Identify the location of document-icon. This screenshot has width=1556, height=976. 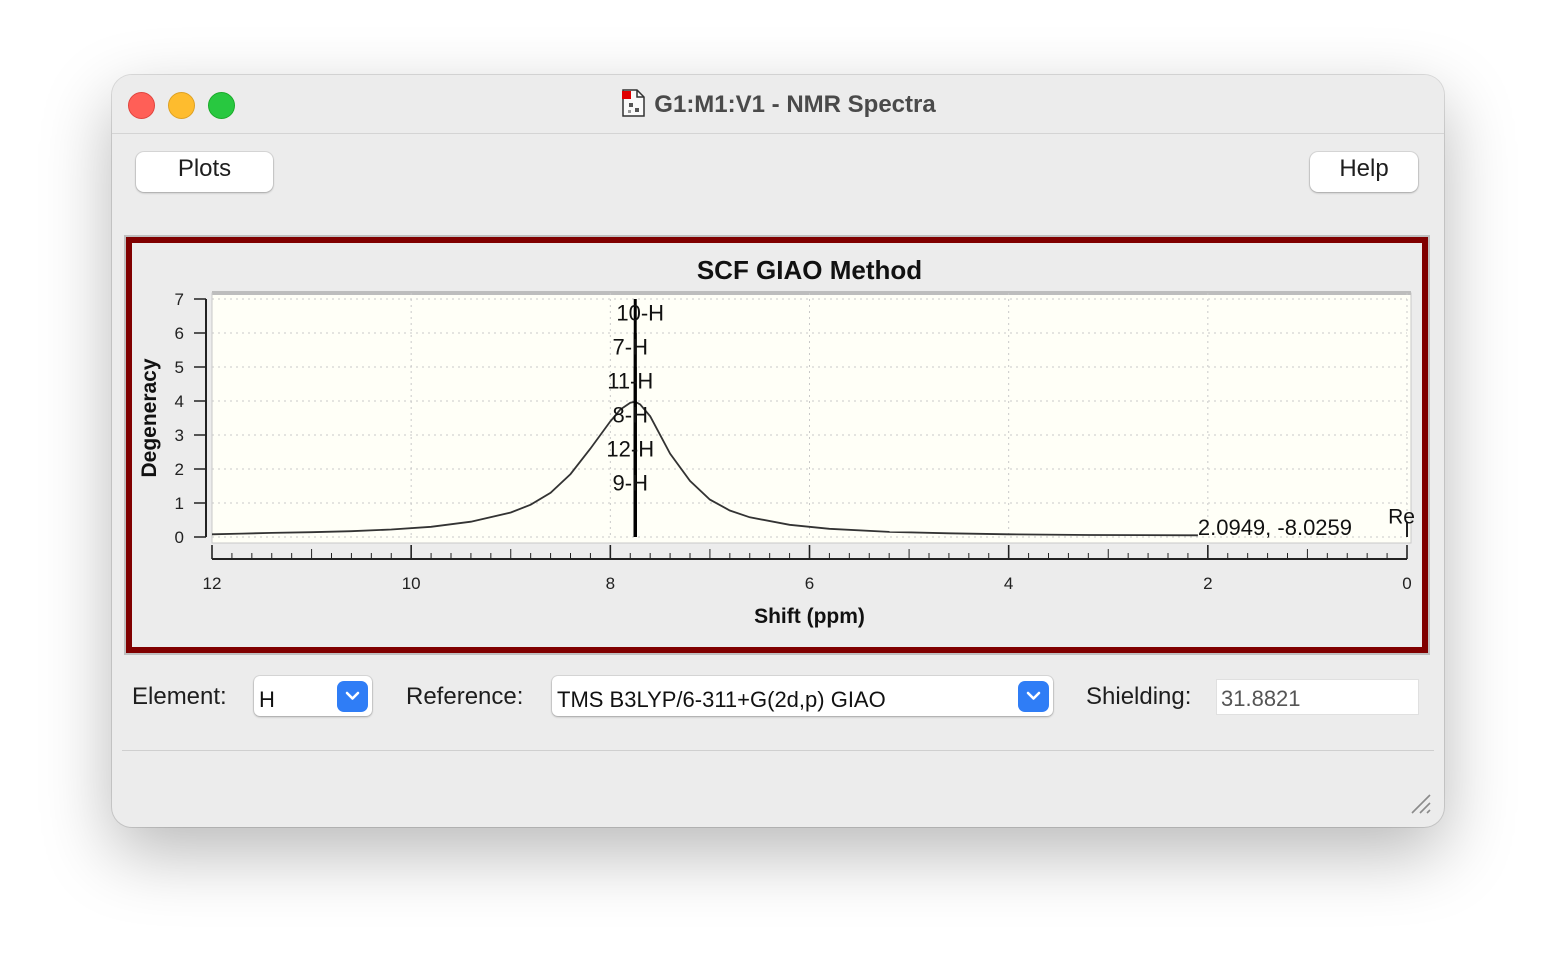
(633, 103).